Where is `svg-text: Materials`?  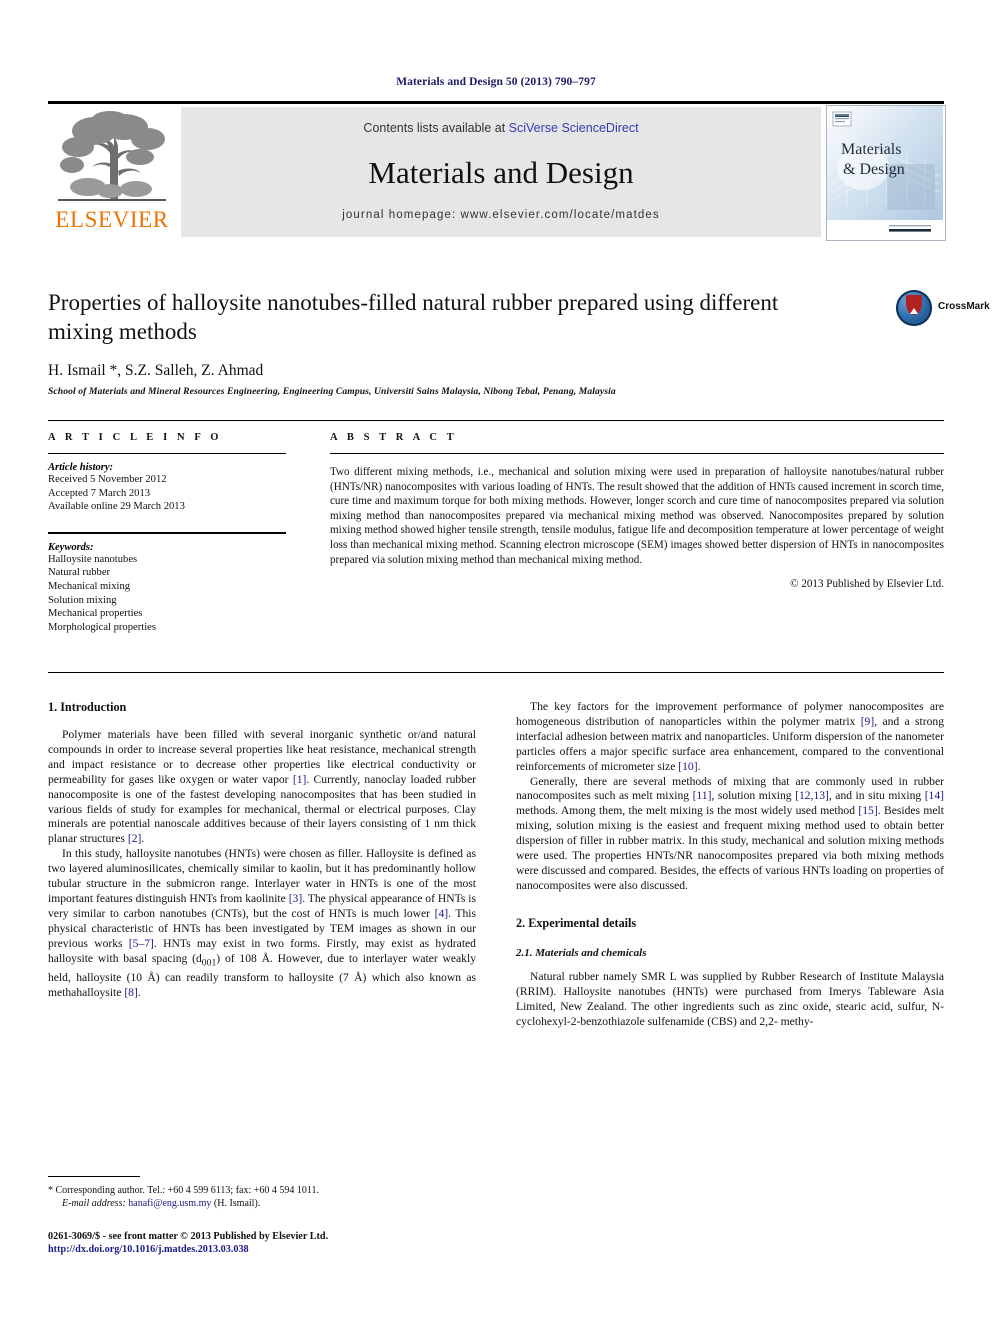
svg-text: Materials is located at coordinates (871, 149).